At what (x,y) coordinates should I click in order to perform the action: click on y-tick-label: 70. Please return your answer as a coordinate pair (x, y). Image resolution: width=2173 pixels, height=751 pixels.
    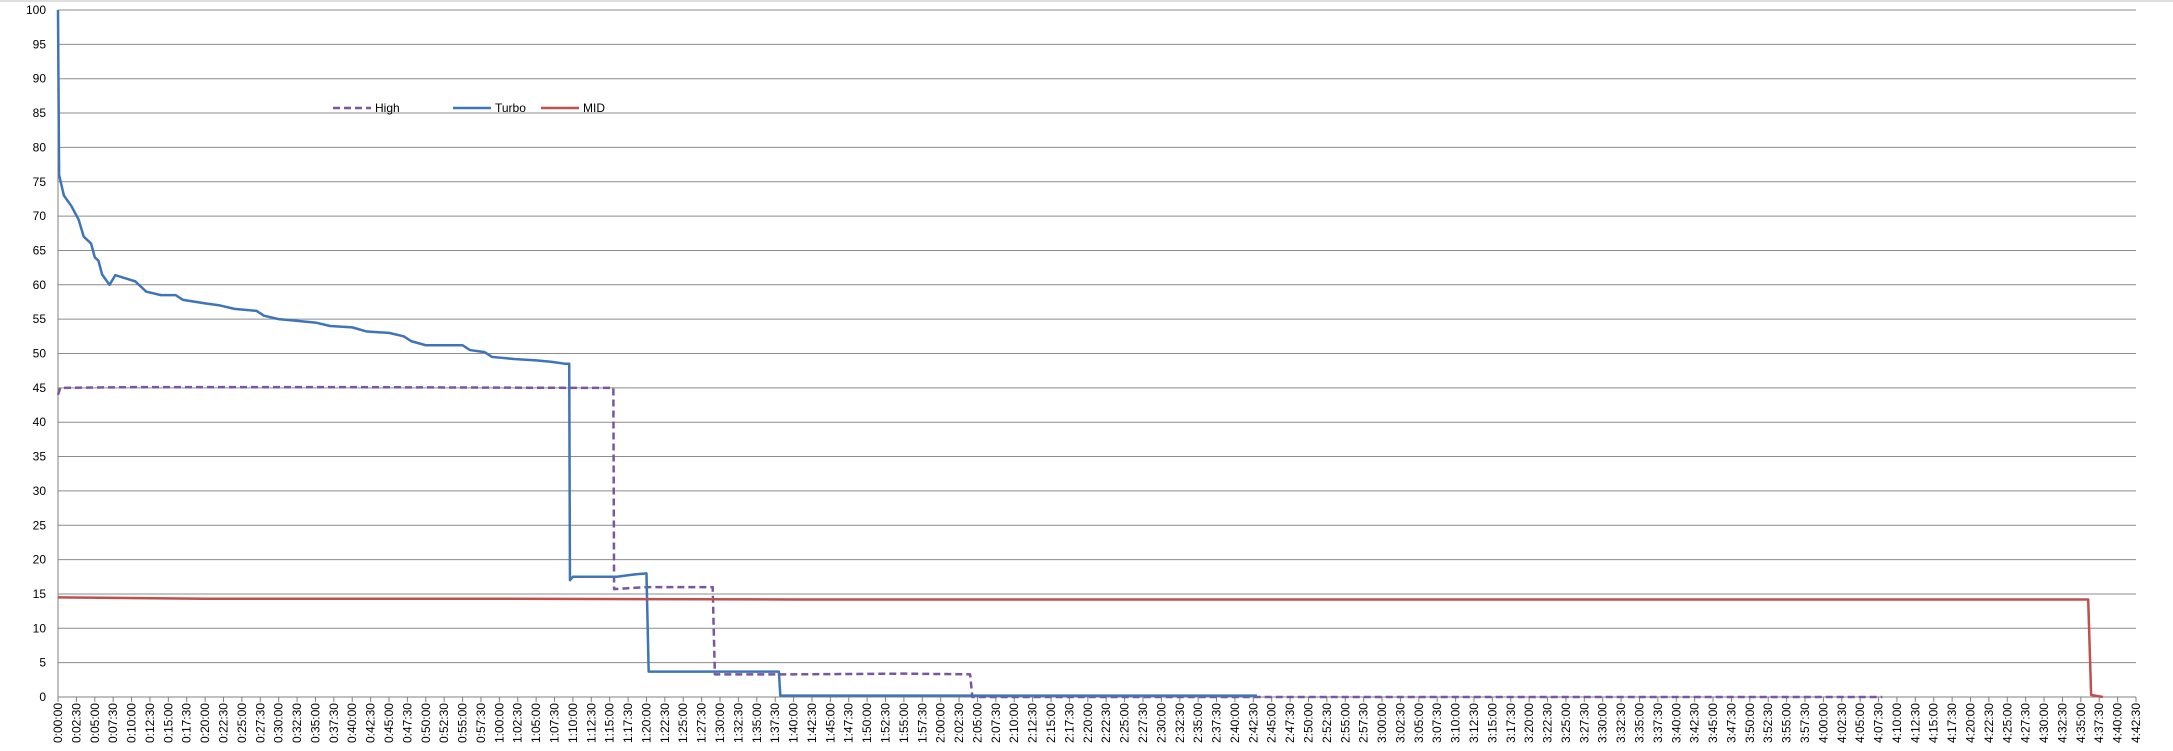
    Looking at the image, I should click on (40, 216).